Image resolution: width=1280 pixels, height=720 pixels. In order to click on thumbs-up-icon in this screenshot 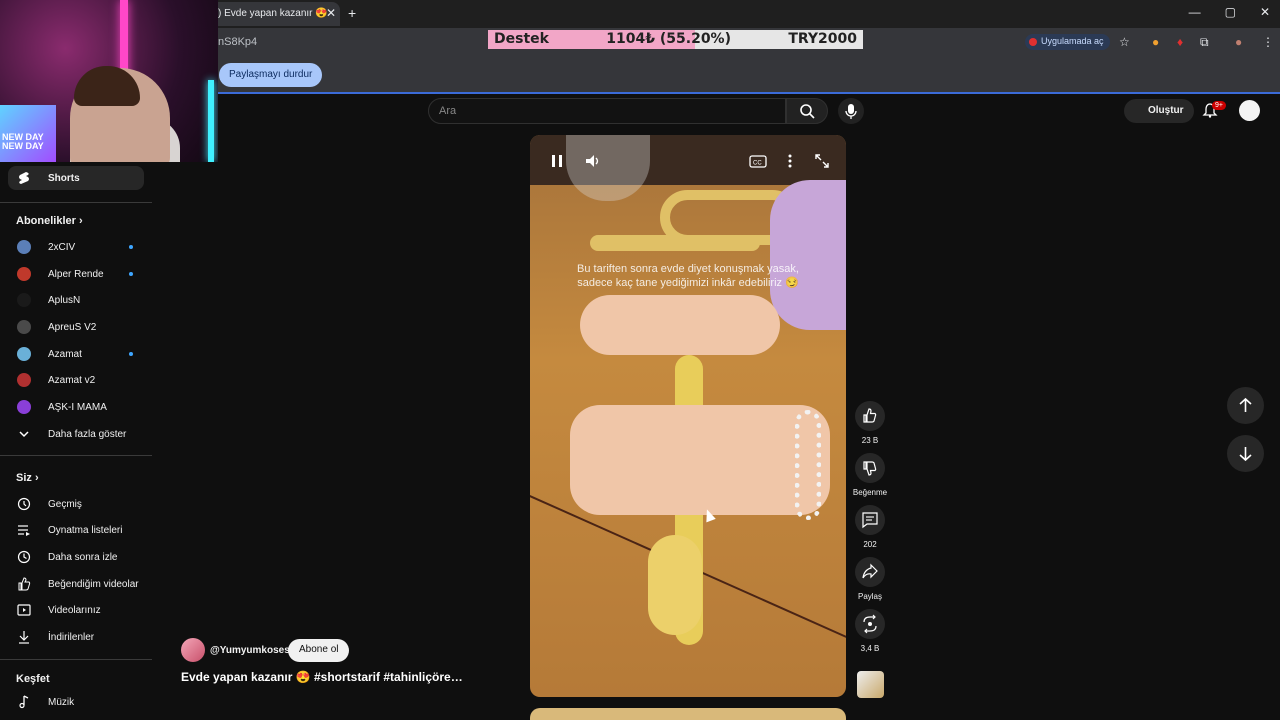, I will do `click(24, 584)`.